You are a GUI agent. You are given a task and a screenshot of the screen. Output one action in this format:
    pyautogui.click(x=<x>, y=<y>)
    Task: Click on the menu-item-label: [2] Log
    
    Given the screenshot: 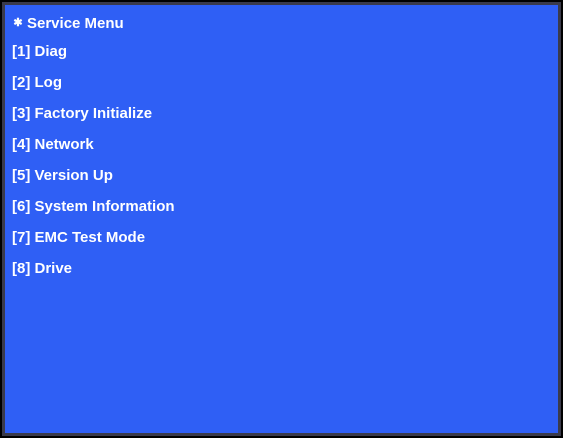 What is the action you would take?
    pyautogui.click(x=37, y=82)
    